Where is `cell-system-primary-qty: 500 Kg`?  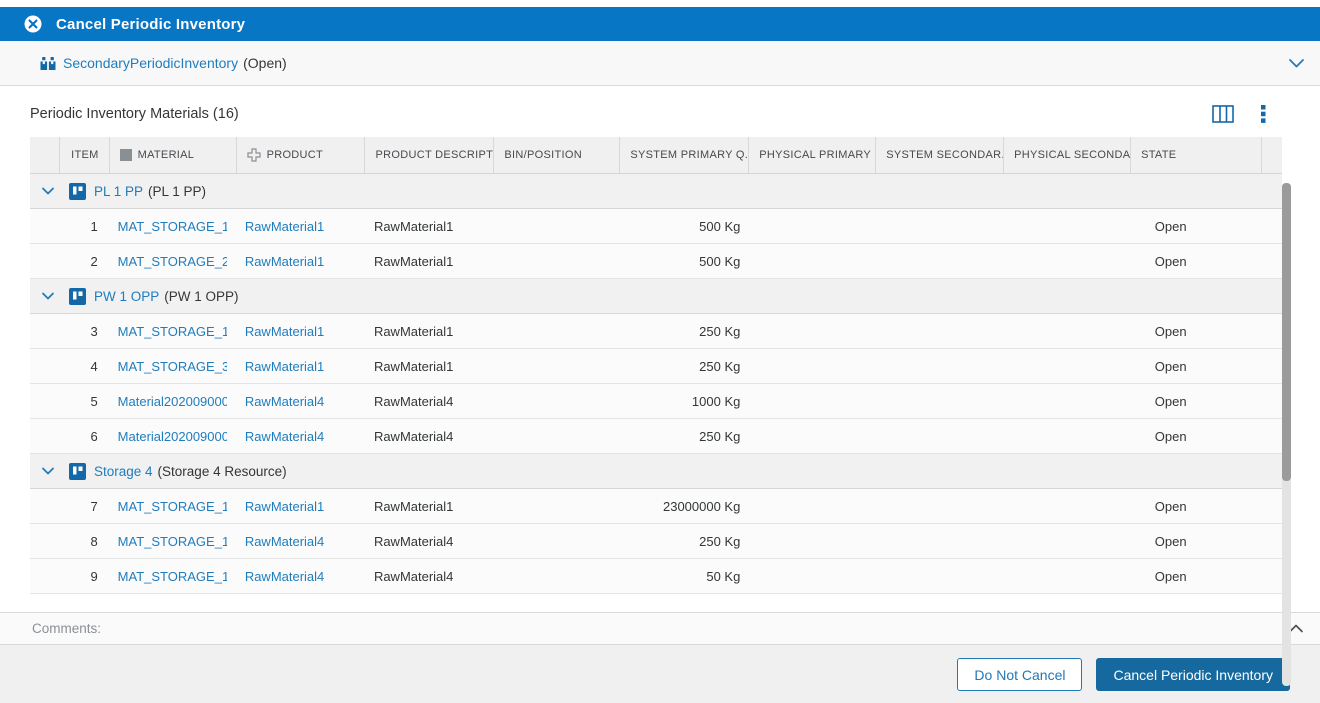
cell-system-primary-qty: 500 Kg is located at coordinates (720, 226).